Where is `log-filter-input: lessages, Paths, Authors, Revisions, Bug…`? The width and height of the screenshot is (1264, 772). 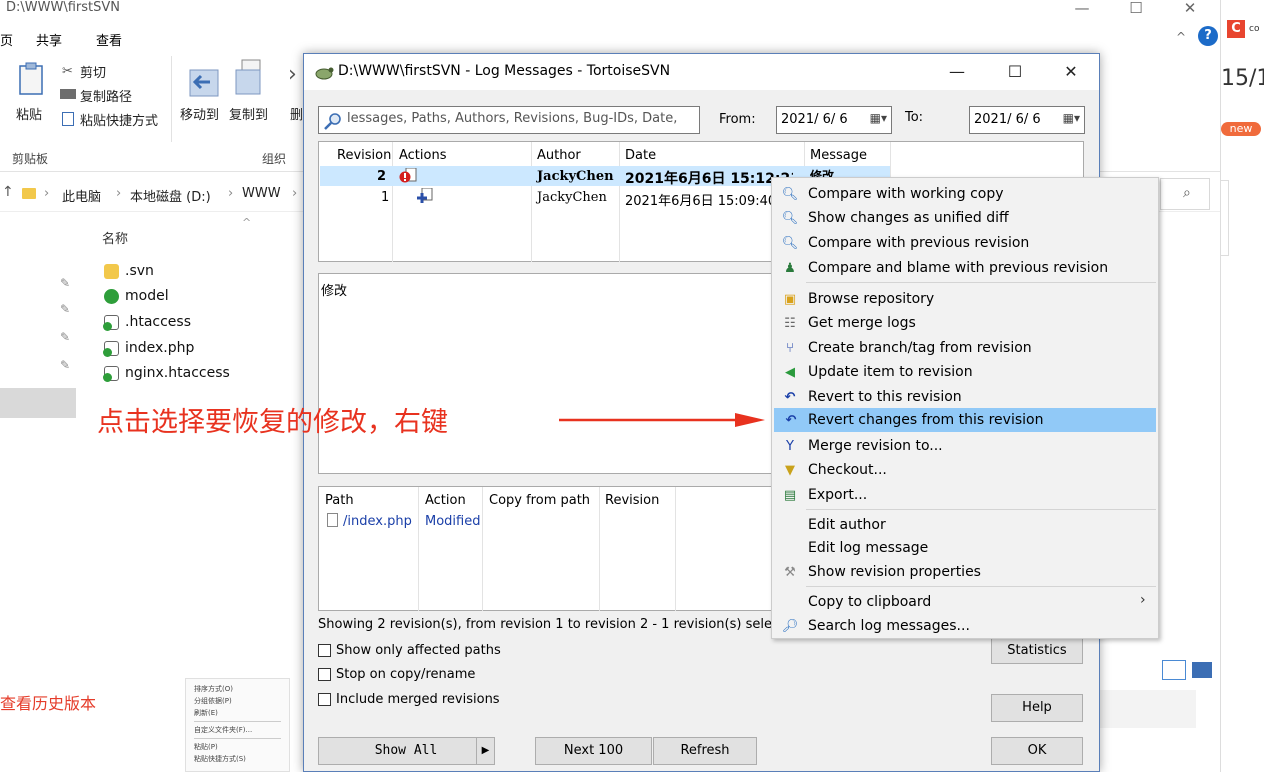
log-filter-input: lessages, Paths, Authors, Revisions, Bug… is located at coordinates (509, 120).